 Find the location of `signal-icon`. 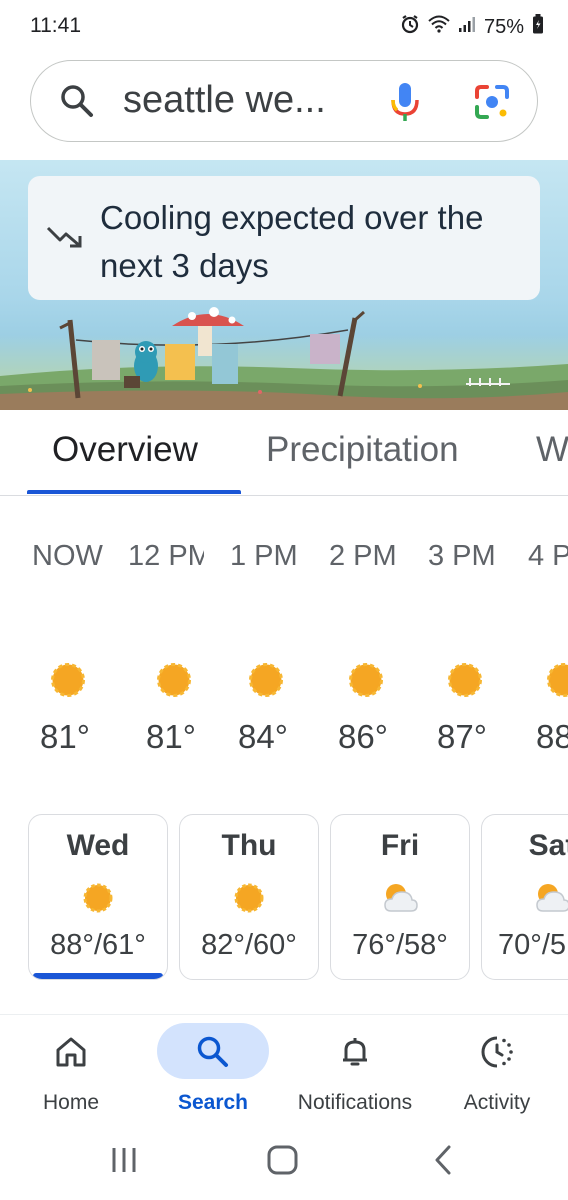

signal-icon is located at coordinates (467, 27).